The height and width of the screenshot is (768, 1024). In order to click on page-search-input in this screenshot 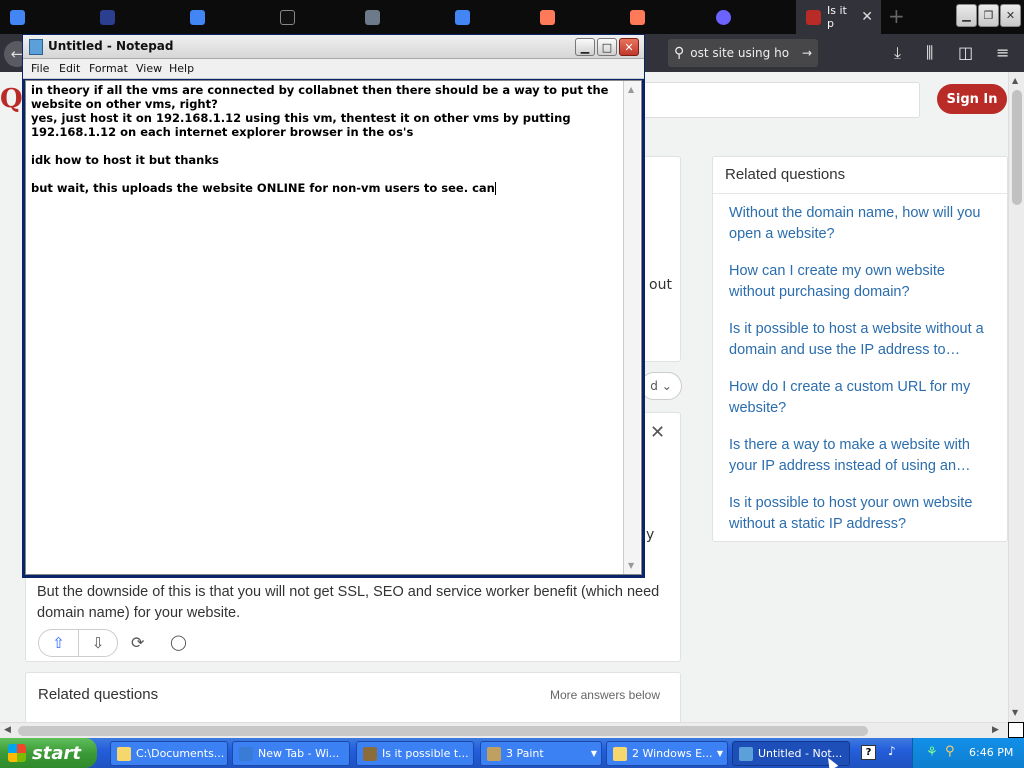, I will do `click(780, 100)`.